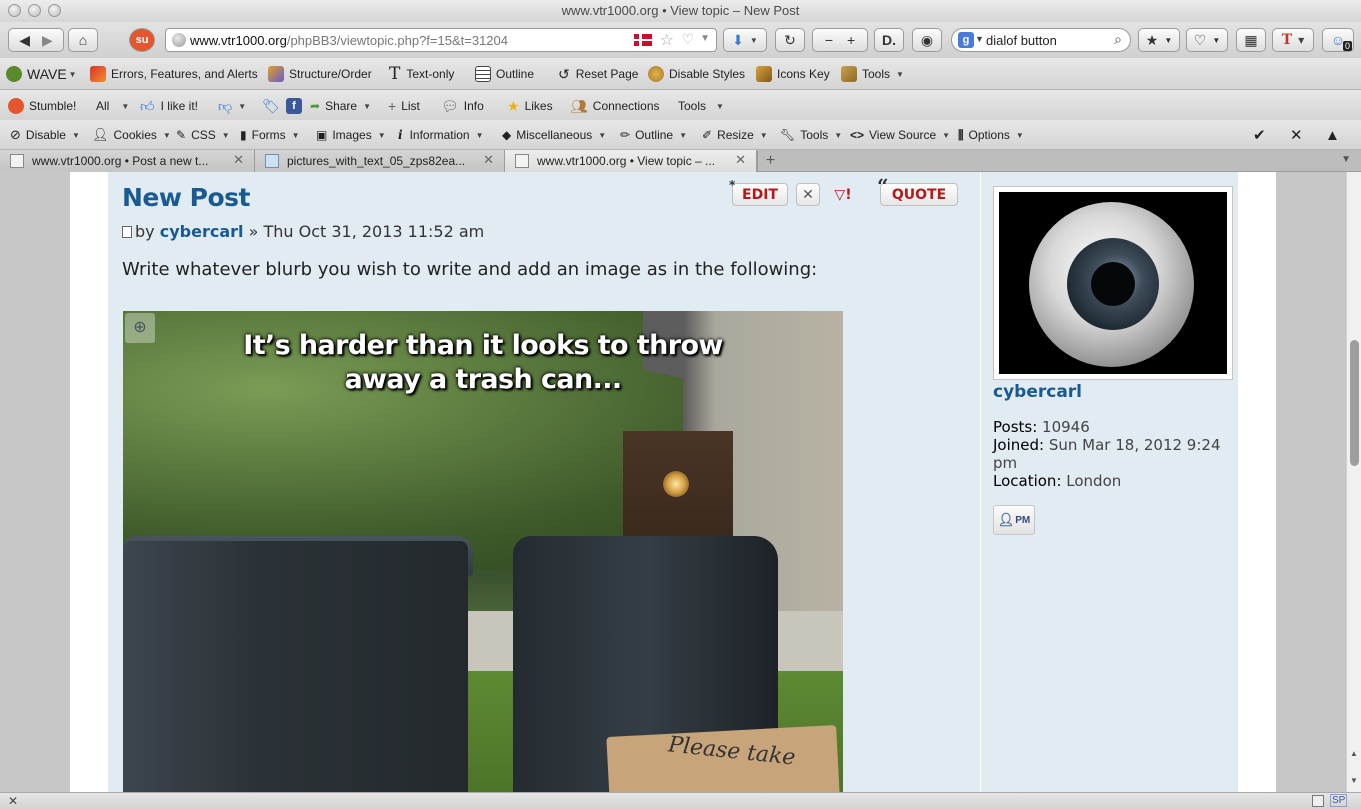 This screenshot has width=1361, height=809. I want to click on tab-view-topic: www.vtr1000.org • View topic – ... ✕, so click(631, 161).